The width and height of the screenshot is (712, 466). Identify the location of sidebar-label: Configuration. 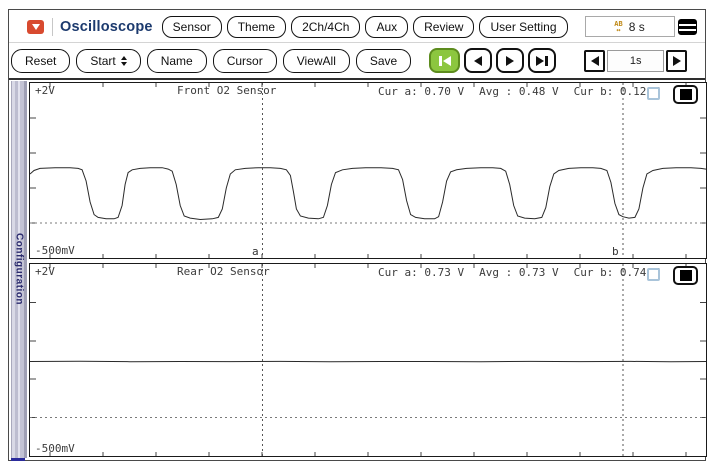
(19, 269).